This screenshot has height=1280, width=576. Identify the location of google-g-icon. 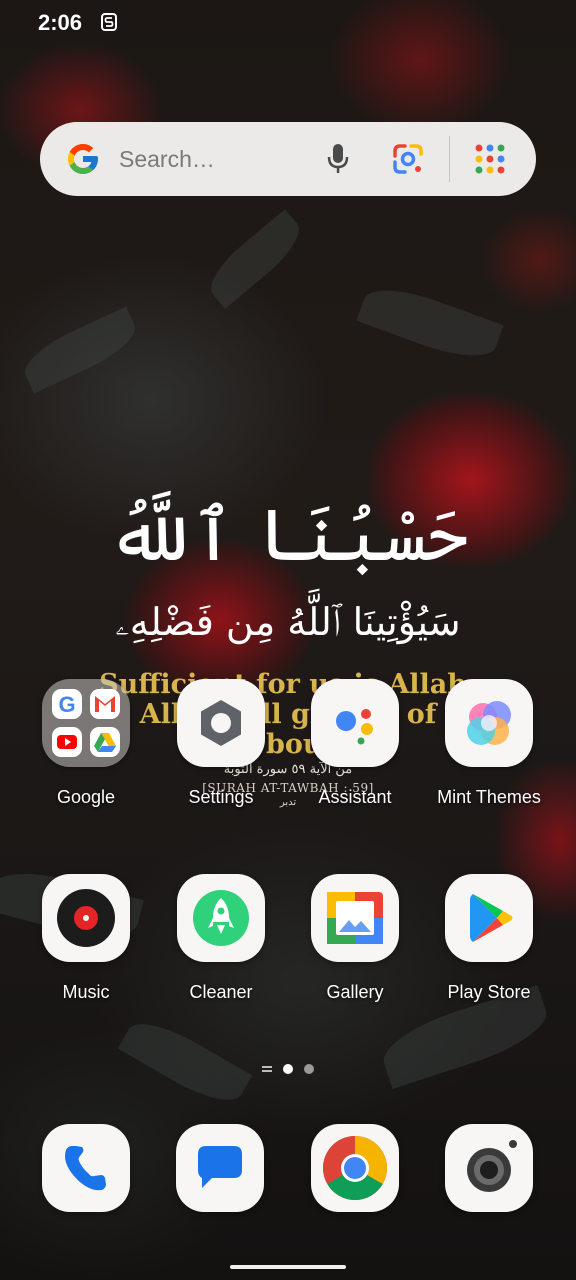
(83, 159).